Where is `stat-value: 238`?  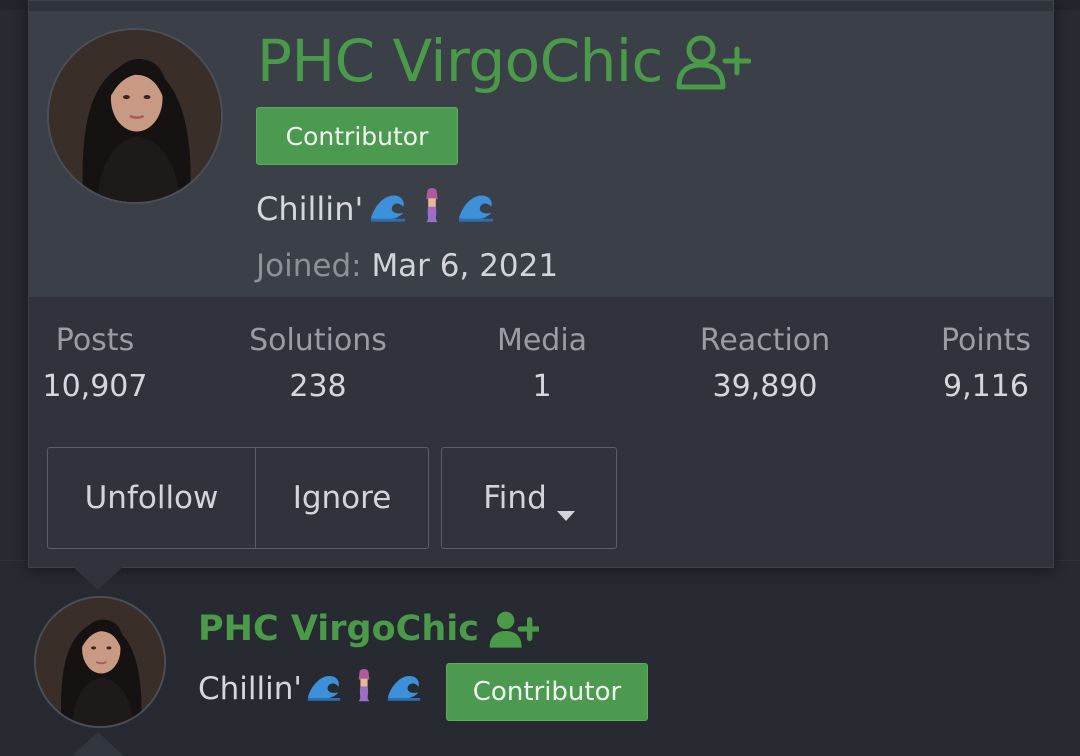 stat-value: 238 is located at coordinates (318, 386).